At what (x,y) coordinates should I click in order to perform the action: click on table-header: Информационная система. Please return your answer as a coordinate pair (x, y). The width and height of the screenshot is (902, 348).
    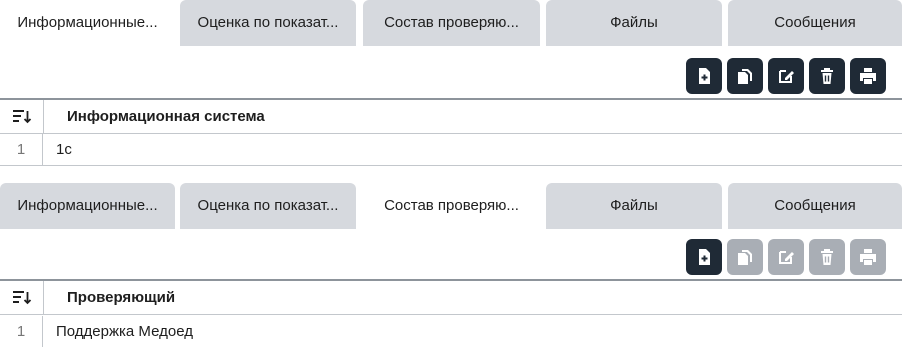
    Looking at the image, I should click on (451, 116).